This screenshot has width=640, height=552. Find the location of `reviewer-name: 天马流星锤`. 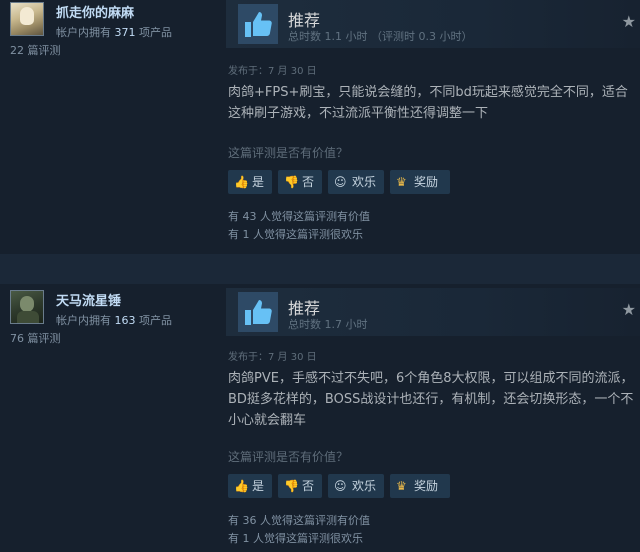

reviewer-name: 天马流星锤 is located at coordinates (88, 299).